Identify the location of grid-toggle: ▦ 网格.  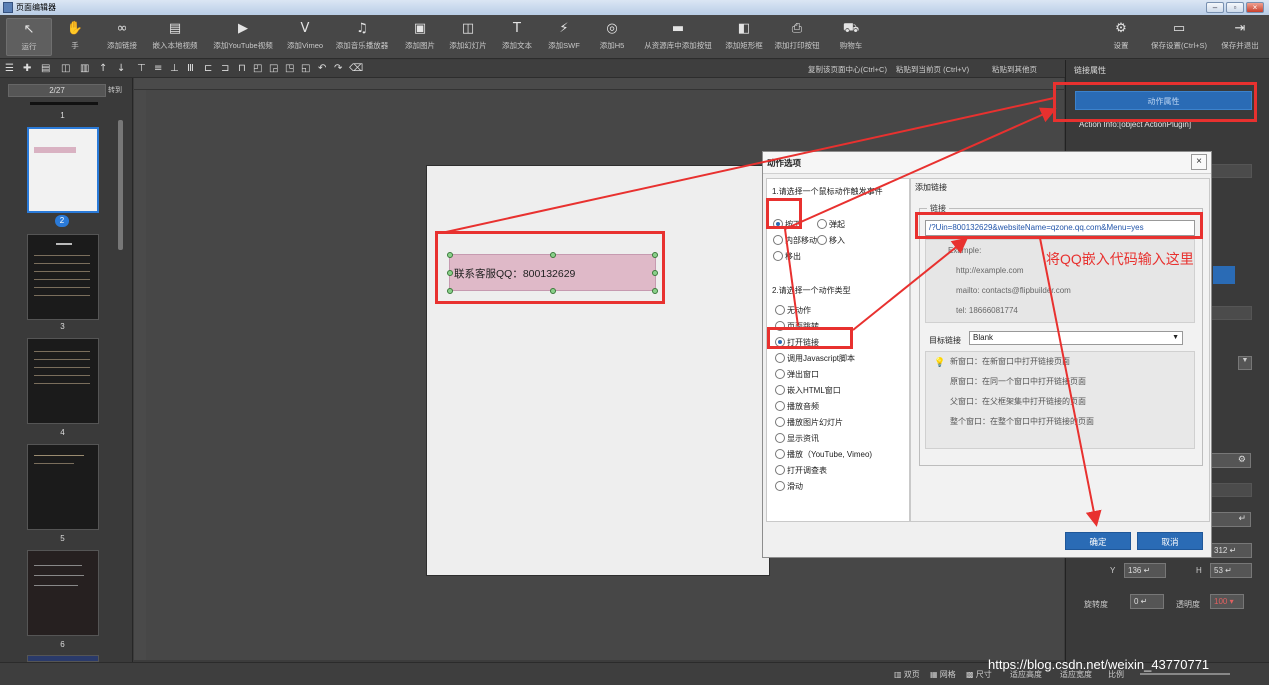
(943, 674).